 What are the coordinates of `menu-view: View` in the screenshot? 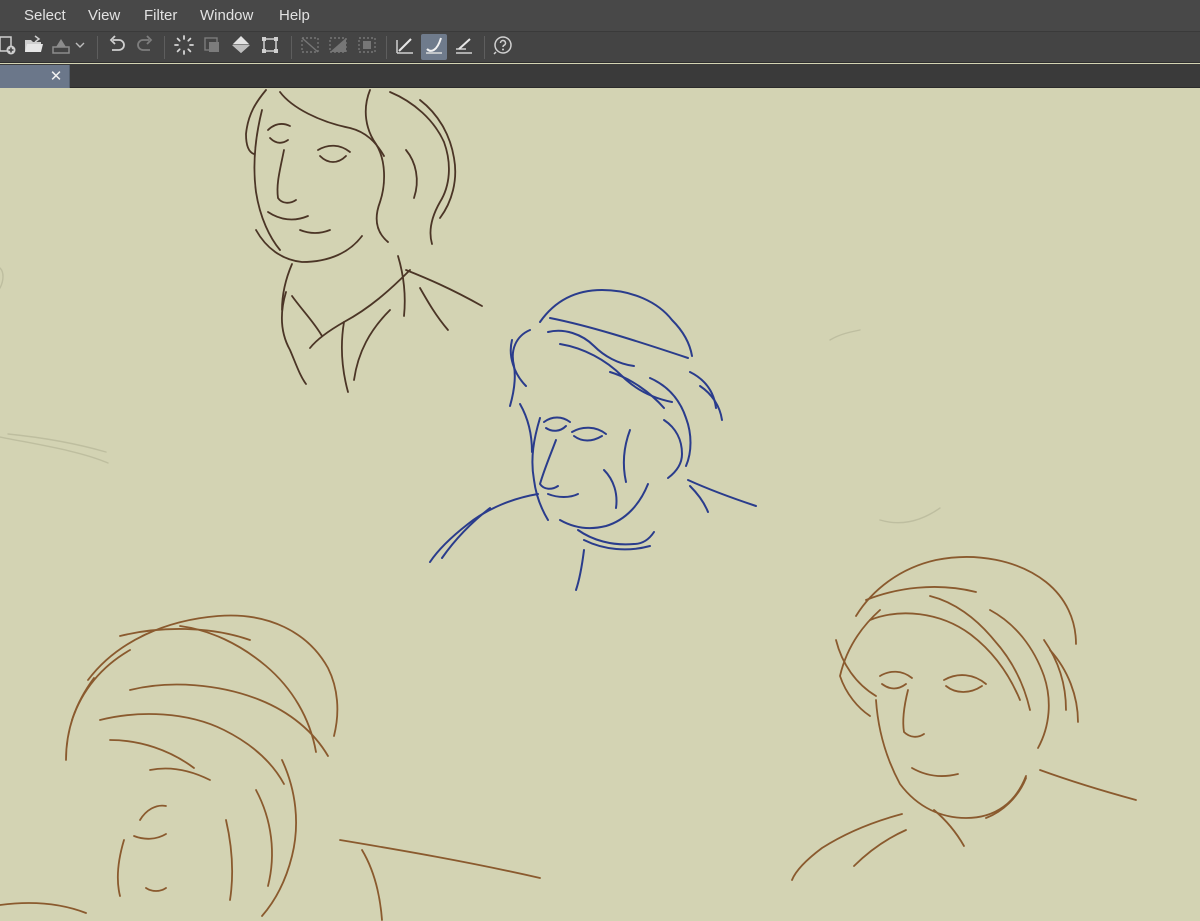 It's located at (104, 16).